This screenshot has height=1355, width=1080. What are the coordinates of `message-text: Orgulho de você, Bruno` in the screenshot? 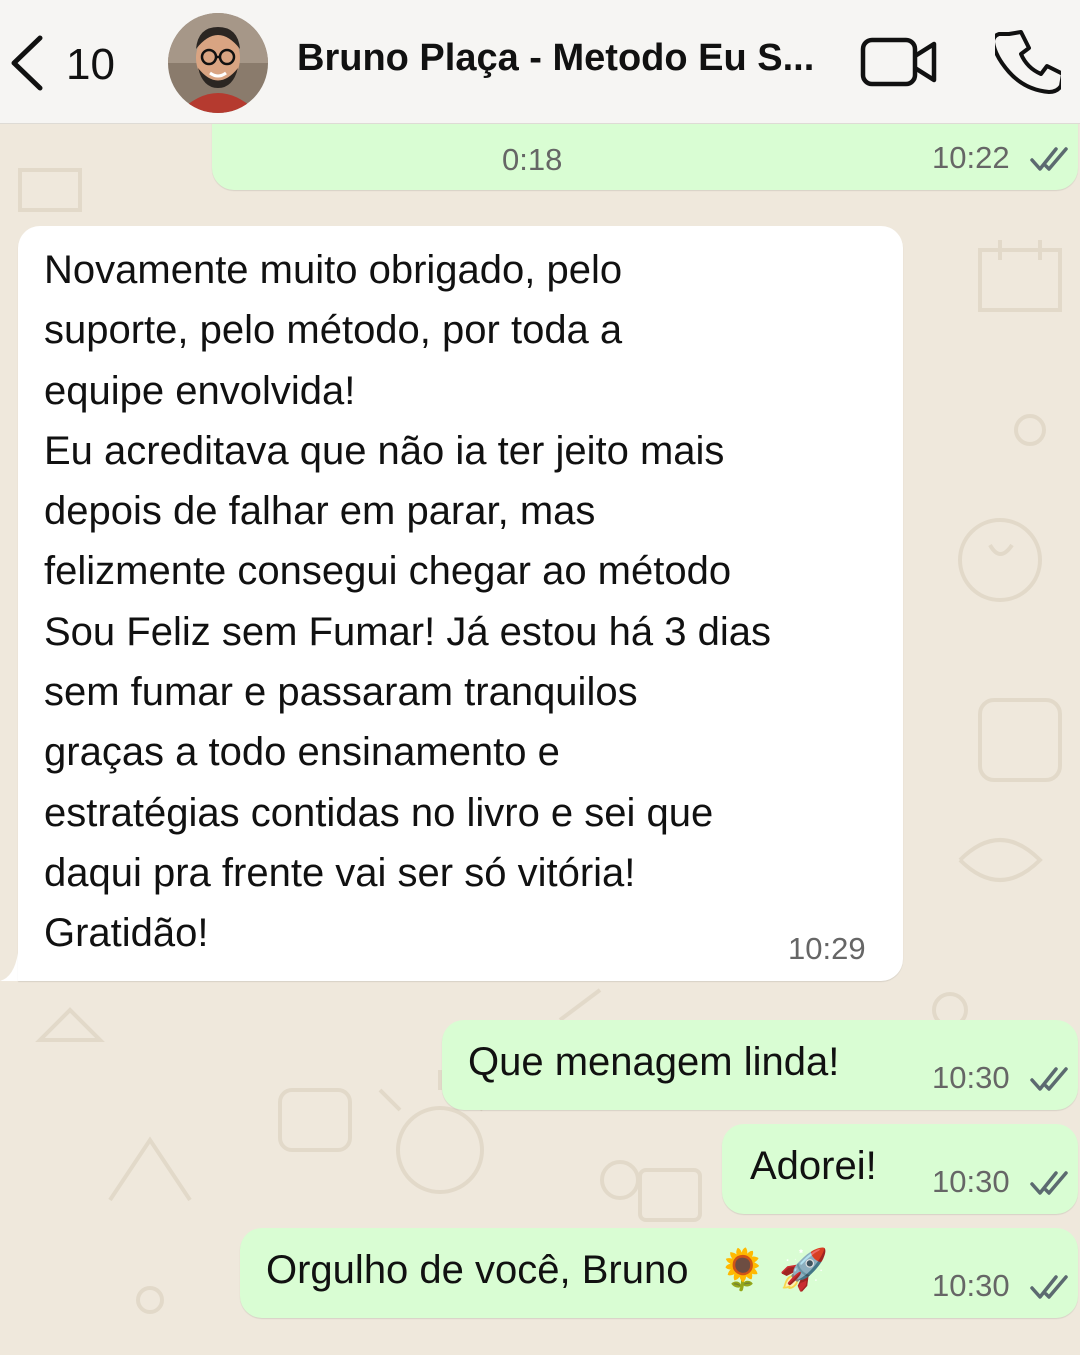 It's located at (477, 1270).